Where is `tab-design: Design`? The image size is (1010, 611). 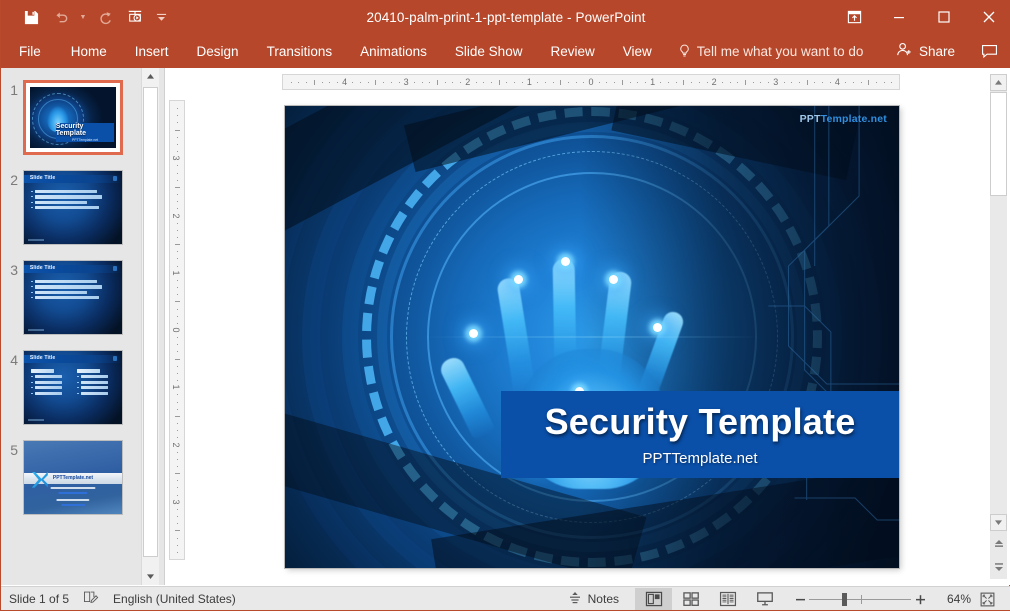 tab-design: Design is located at coordinates (218, 51).